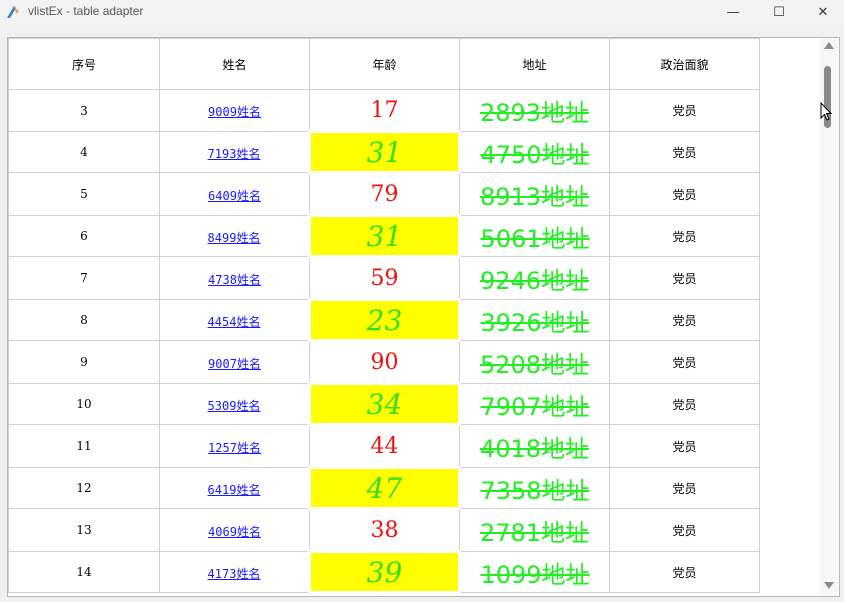 The width and height of the screenshot is (844, 602). I want to click on name-link: 9009姓名, so click(234, 112).